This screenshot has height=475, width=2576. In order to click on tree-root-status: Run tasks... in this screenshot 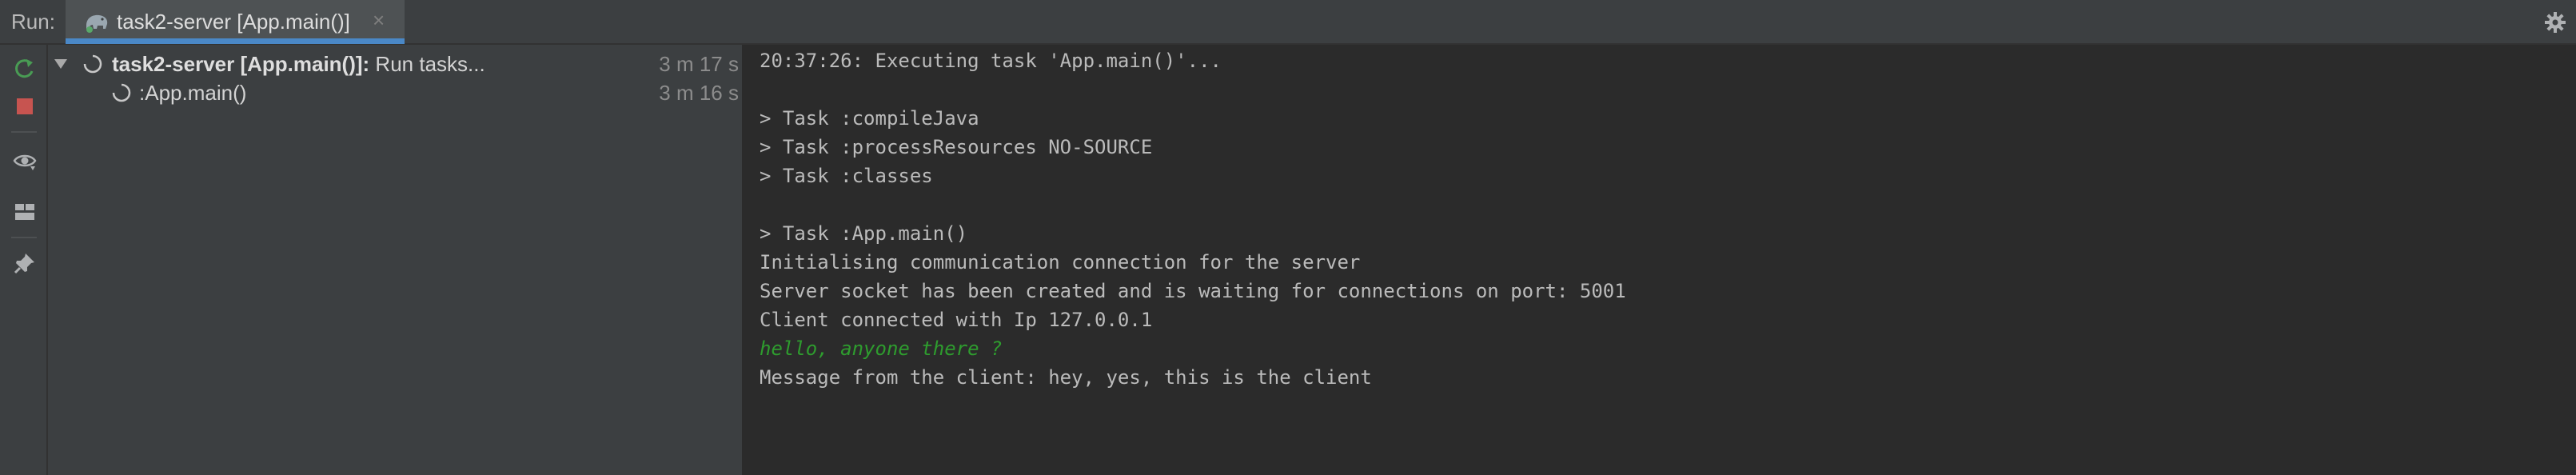, I will do `click(427, 64)`.